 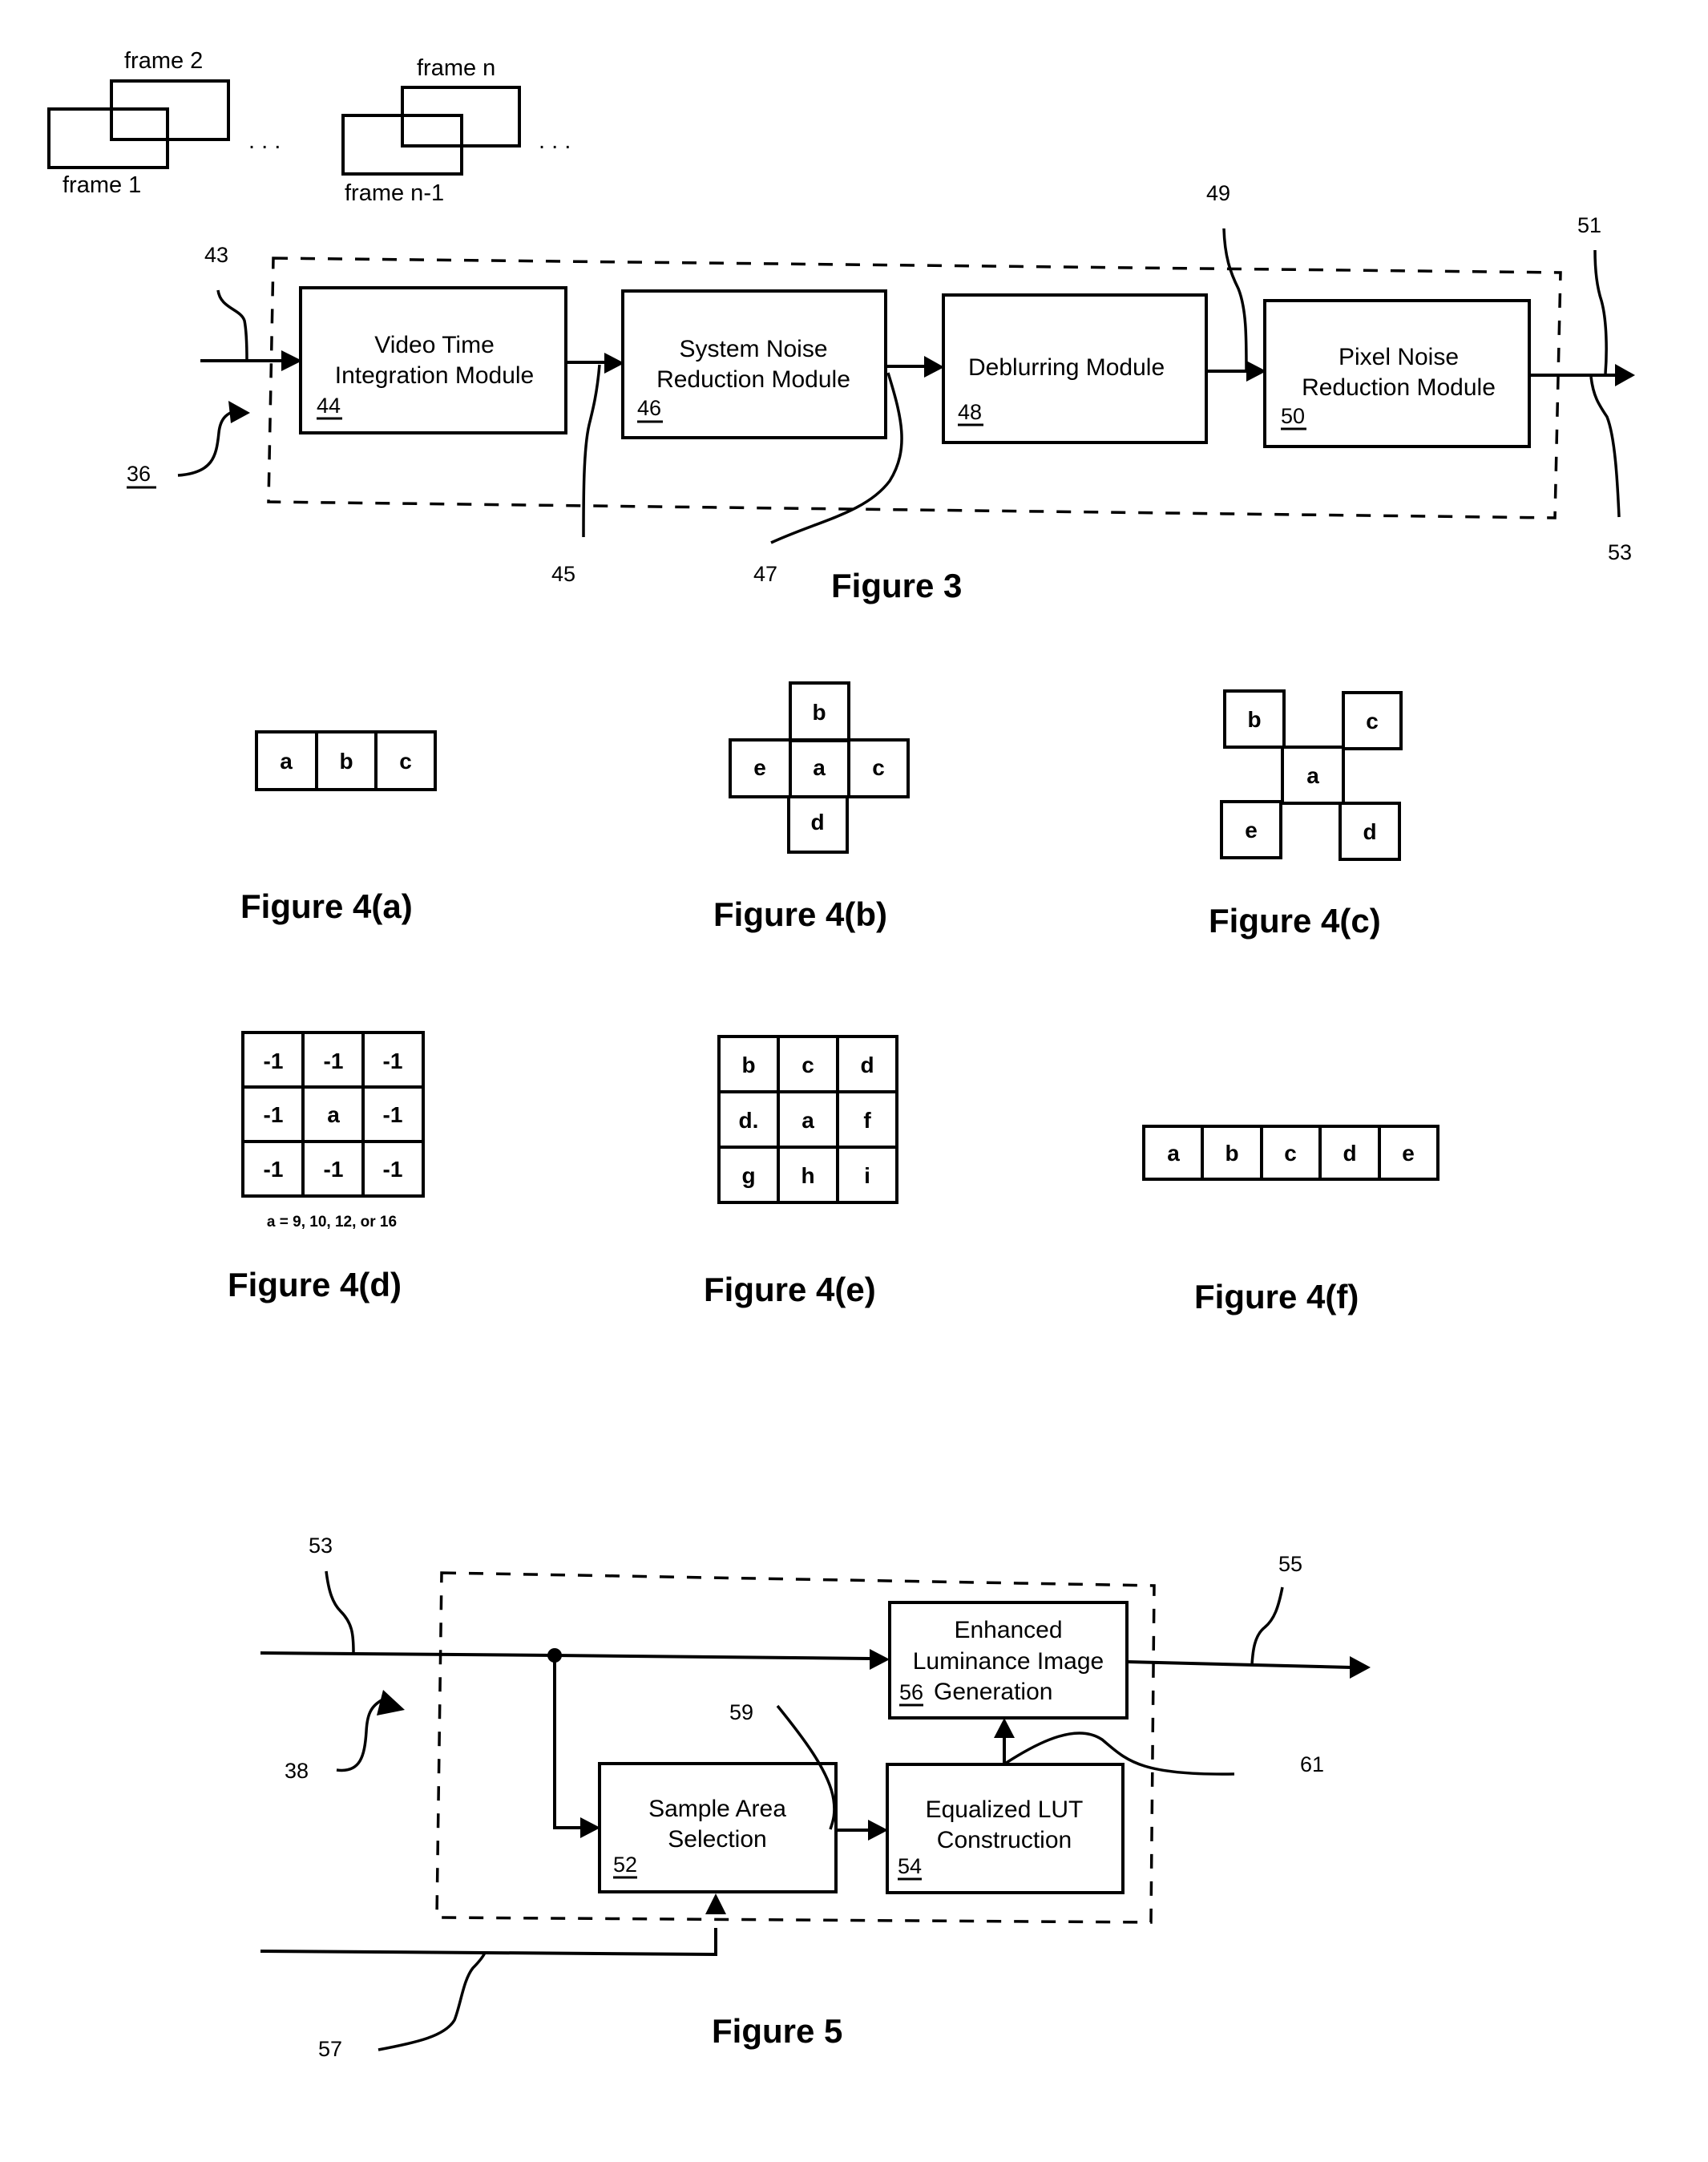 What do you see at coordinates (1589, 225) in the screenshot?
I see `ref-51: 51` at bounding box center [1589, 225].